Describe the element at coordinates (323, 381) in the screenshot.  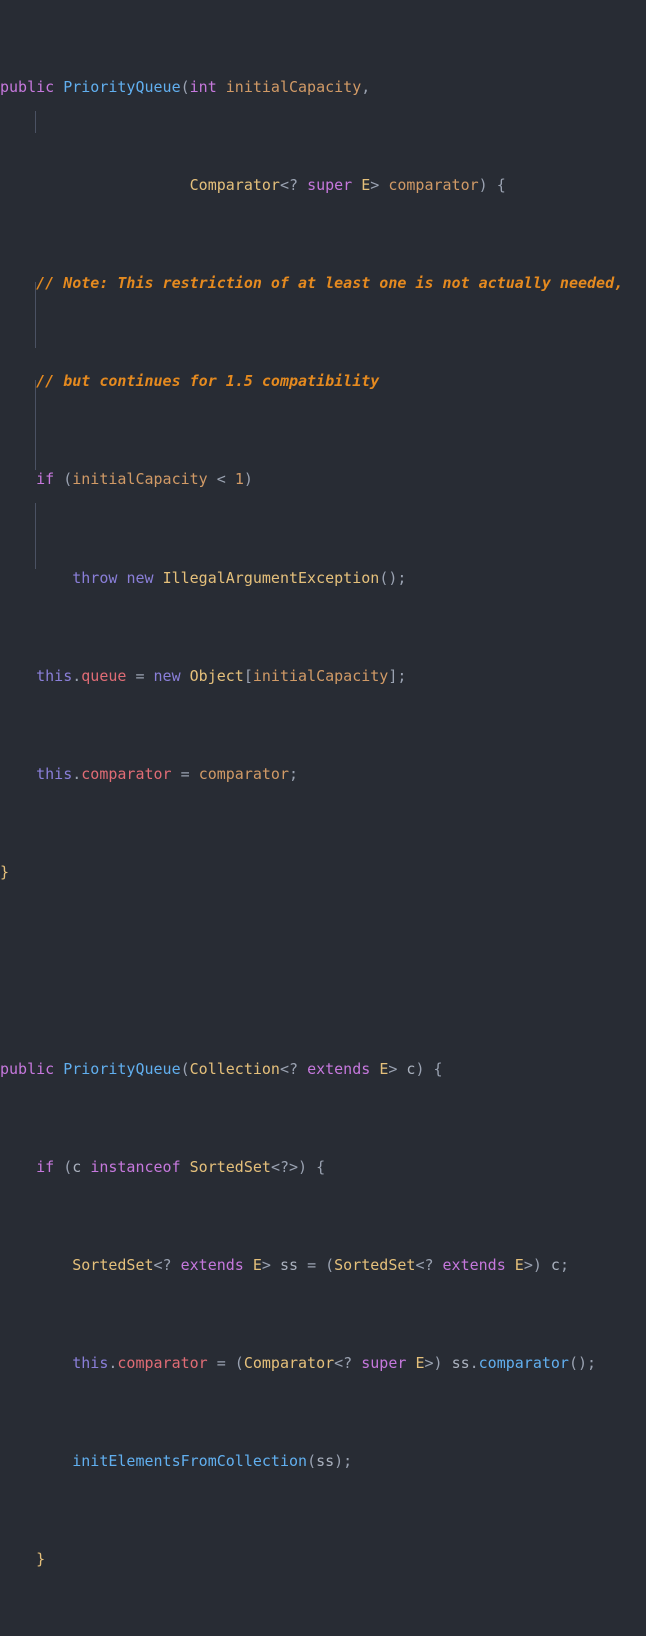
I see `code-line: // but continues for 1.5 compatibility` at that location.